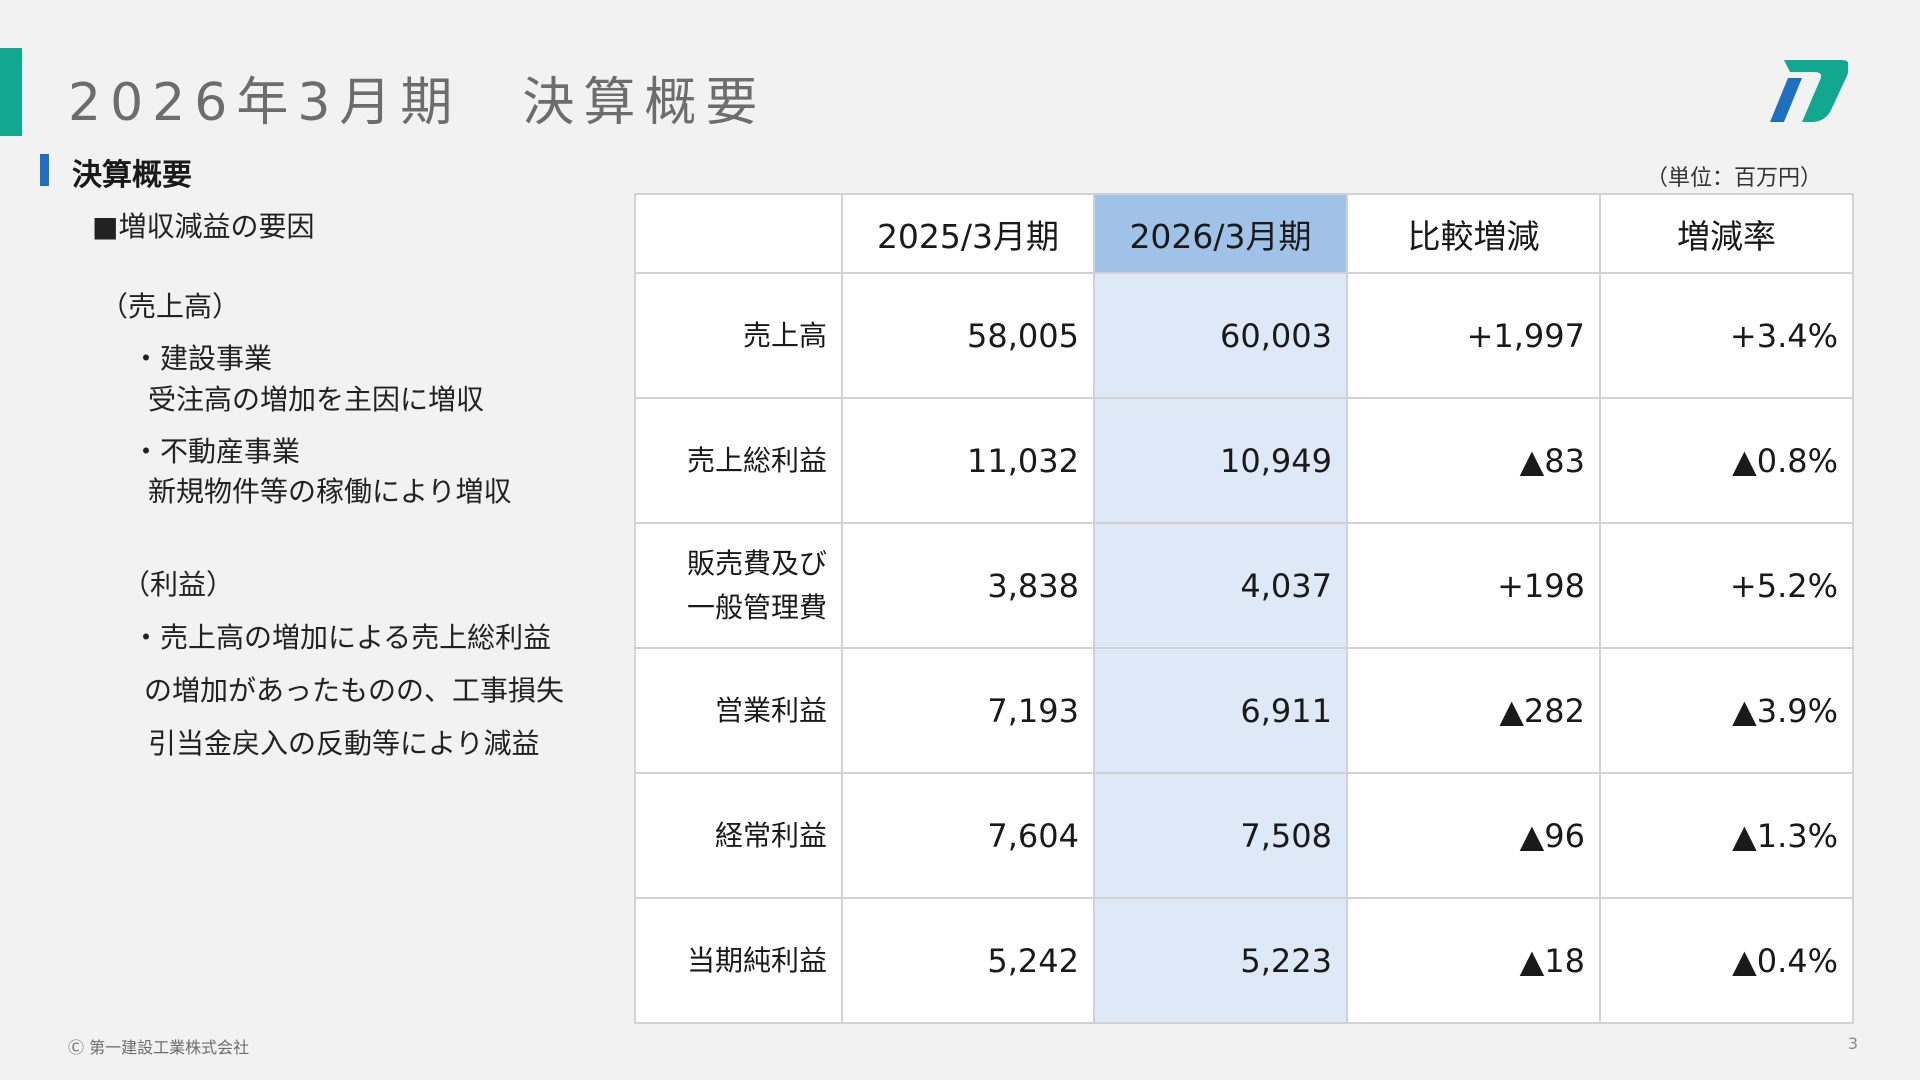 This screenshot has height=1080, width=1920. Describe the element at coordinates (1473, 960) in the screenshot. I see `cell-change: ▲18` at that location.